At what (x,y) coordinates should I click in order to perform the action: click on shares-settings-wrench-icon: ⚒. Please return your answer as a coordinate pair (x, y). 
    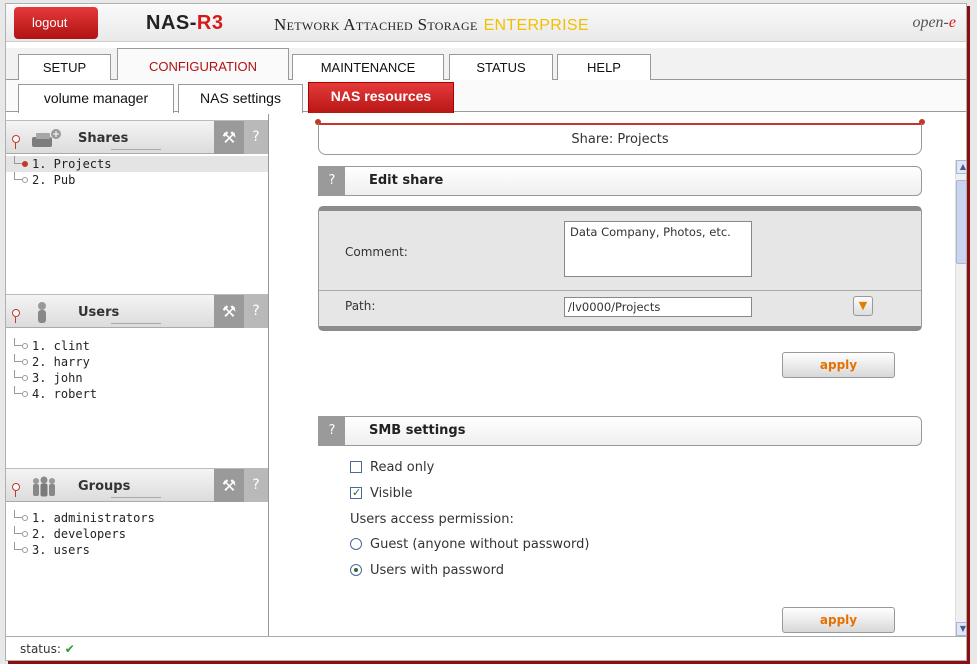
    Looking at the image, I should click on (229, 137).